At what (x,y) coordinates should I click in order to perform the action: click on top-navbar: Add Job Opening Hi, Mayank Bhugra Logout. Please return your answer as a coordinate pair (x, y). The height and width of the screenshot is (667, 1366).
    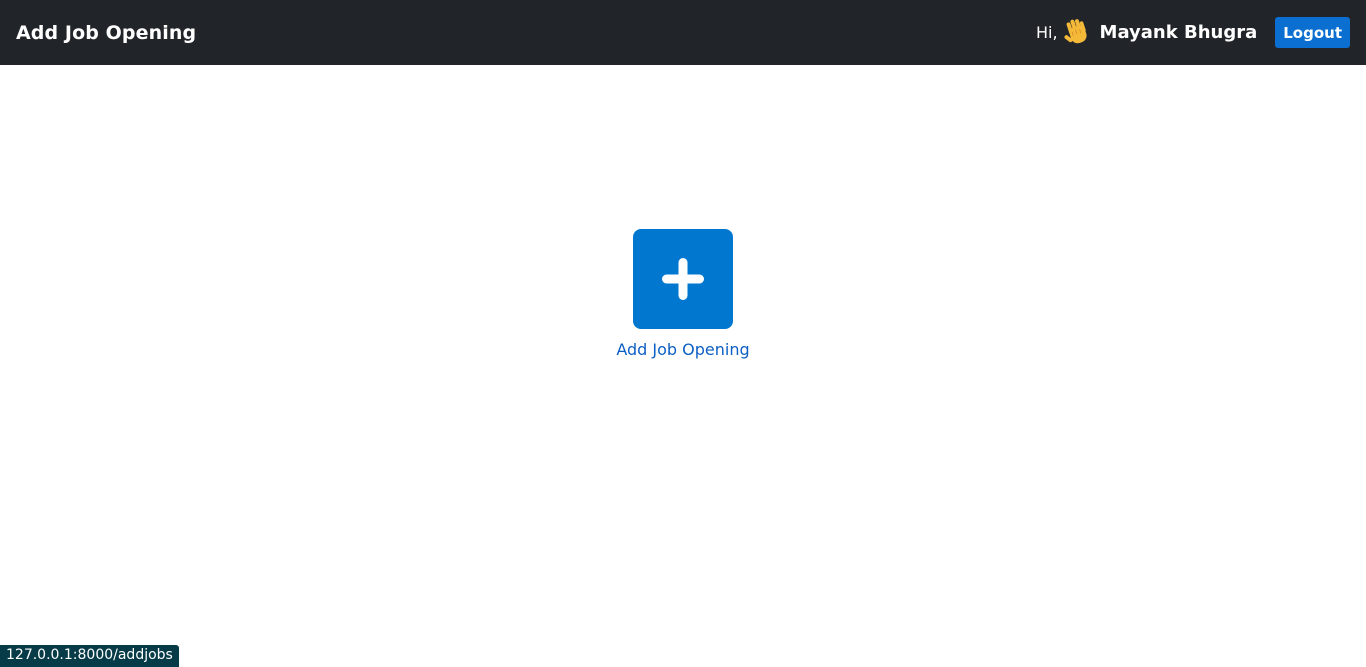
    Looking at the image, I should click on (683, 32).